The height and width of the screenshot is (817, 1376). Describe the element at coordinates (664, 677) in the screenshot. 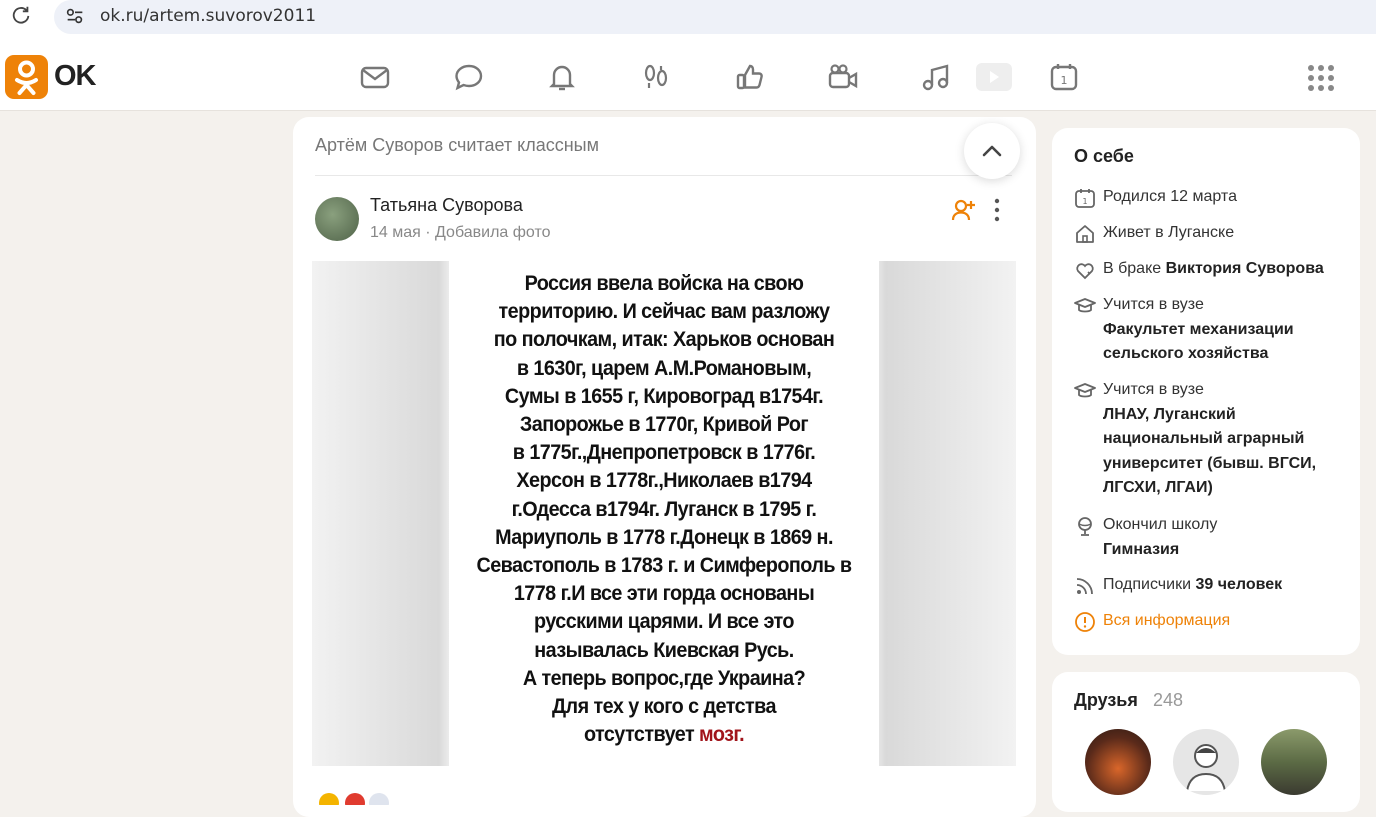

I see `photo-text-line: А теперь вопрос,где Украина?` at that location.